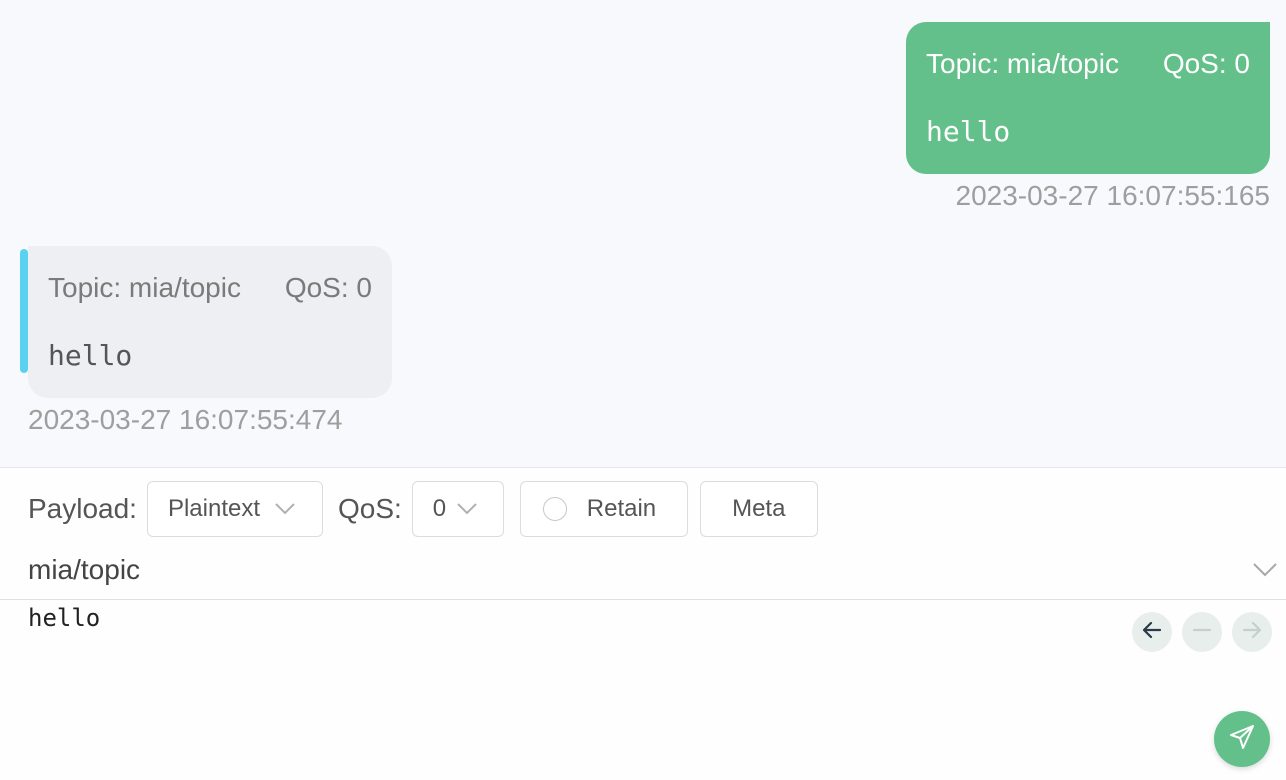 The width and height of the screenshot is (1286, 780). Describe the element at coordinates (144, 287) in the screenshot. I see `received-message-topic: Topic: mia/topic` at that location.